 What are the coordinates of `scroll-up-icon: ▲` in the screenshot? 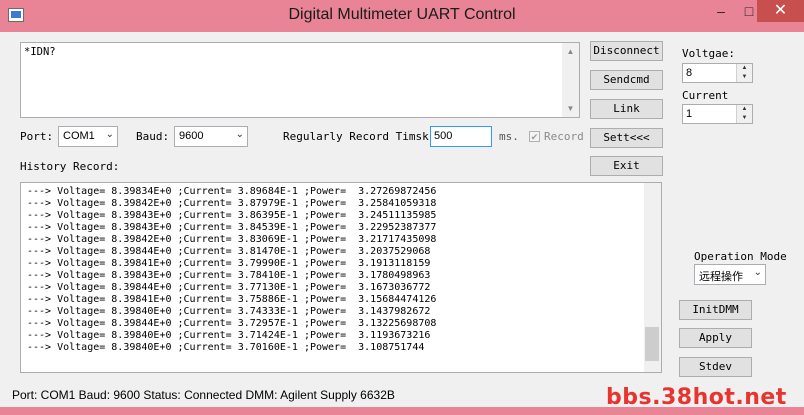 It's located at (570, 51).